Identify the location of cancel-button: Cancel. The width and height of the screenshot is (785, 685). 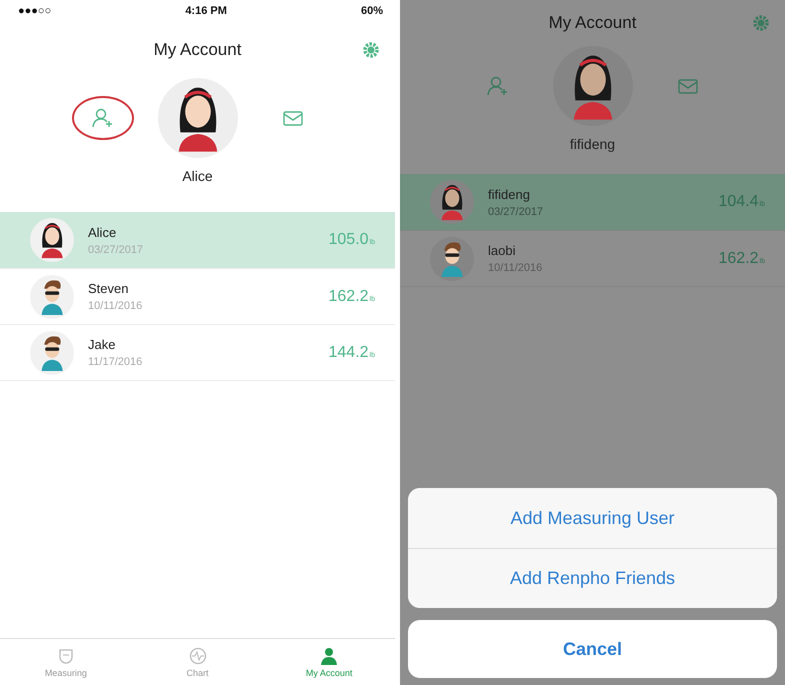
(592, 649).